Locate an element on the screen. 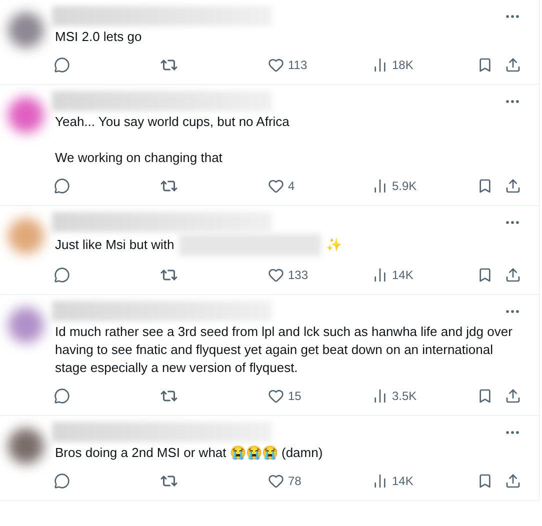  like-button: 15 is located at coordinates (298, 396).